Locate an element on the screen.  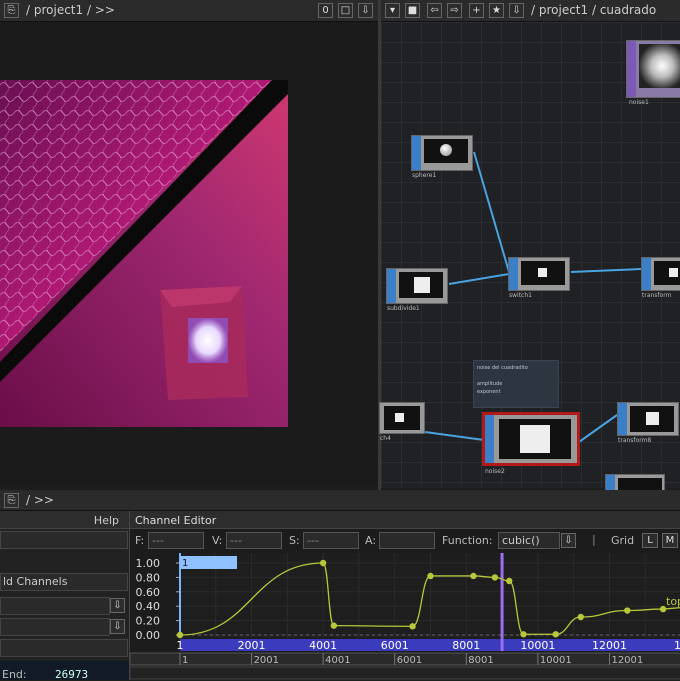
channel-editor-title: Channel Editor is located at coordinates (176, 520).